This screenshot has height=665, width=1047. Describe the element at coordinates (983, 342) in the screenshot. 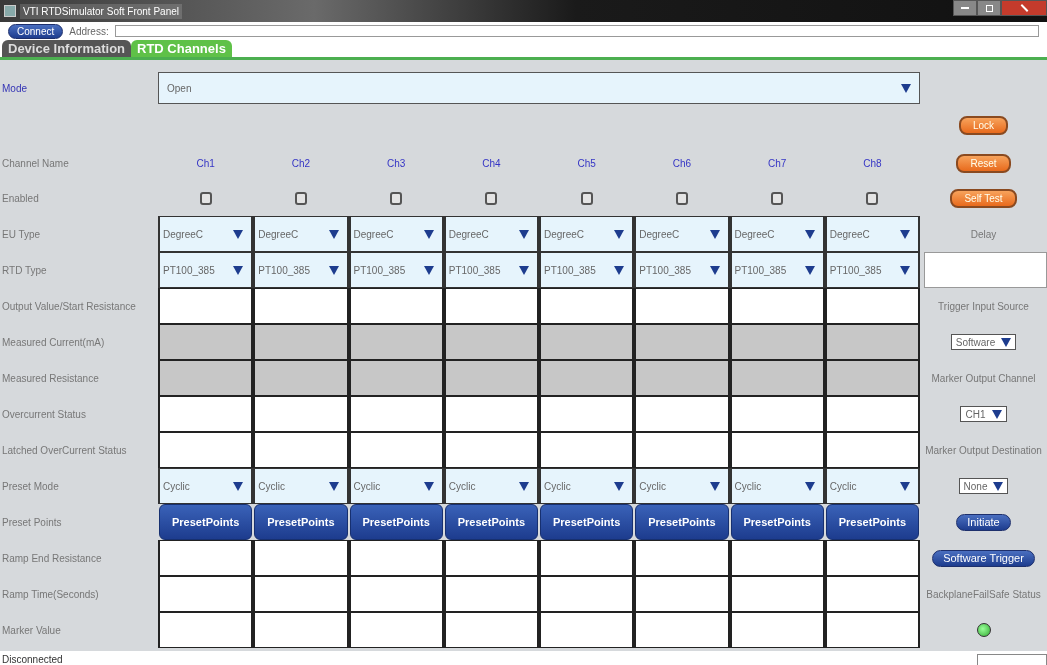

I see `dropdown: Software` at that location.